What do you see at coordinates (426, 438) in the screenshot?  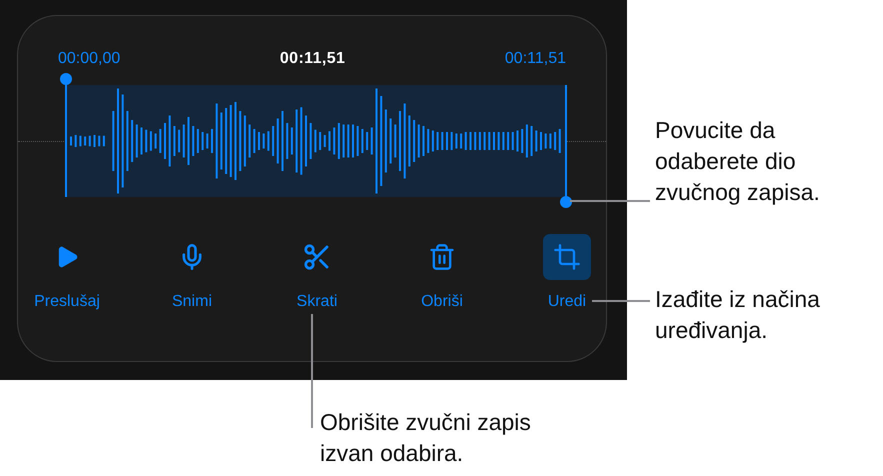 I see `callout-text: Obrišite zvučni zapis izvan odabira.` at bounding box center [426, 438].